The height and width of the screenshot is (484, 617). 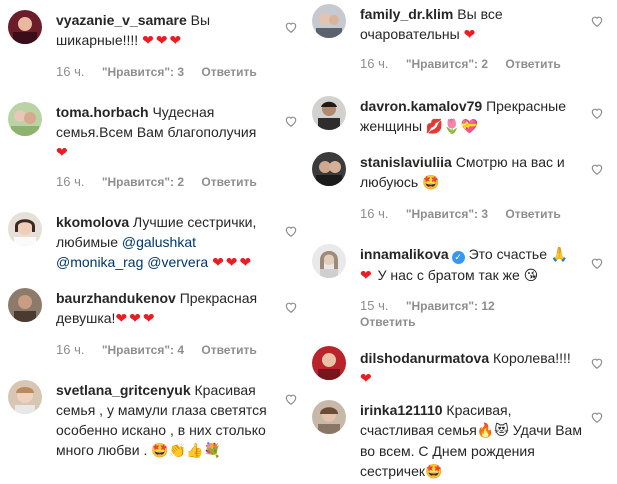 What do you see at coordinates (458, 257) in the screenshot?
I see `verified-badge-icon: ✓` at bounding box center [458, 257].